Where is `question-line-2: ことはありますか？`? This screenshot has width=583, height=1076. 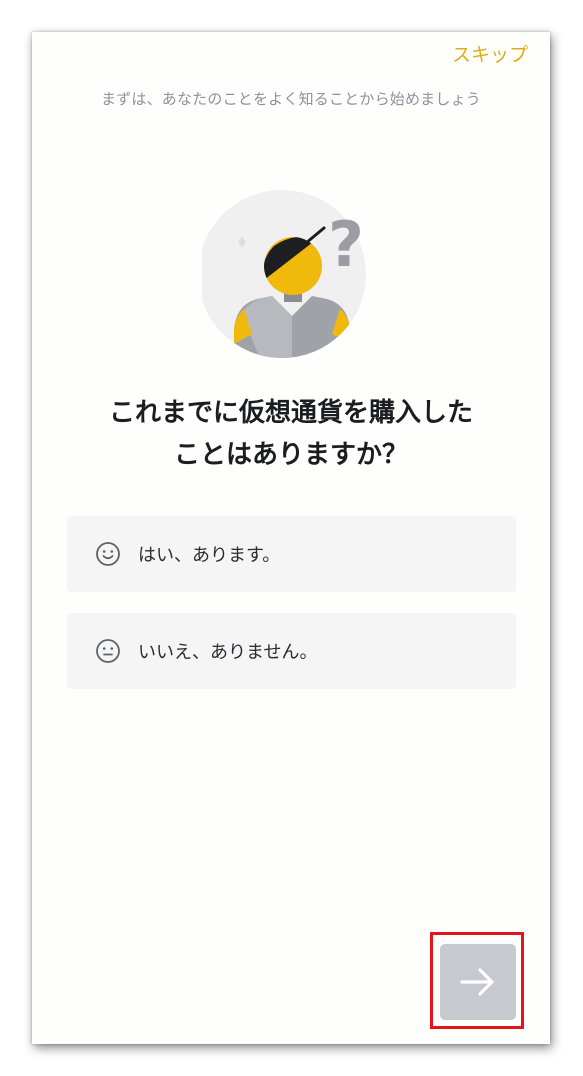
question-line-2: ことはありますか？ is located at coordinates (290, 455).